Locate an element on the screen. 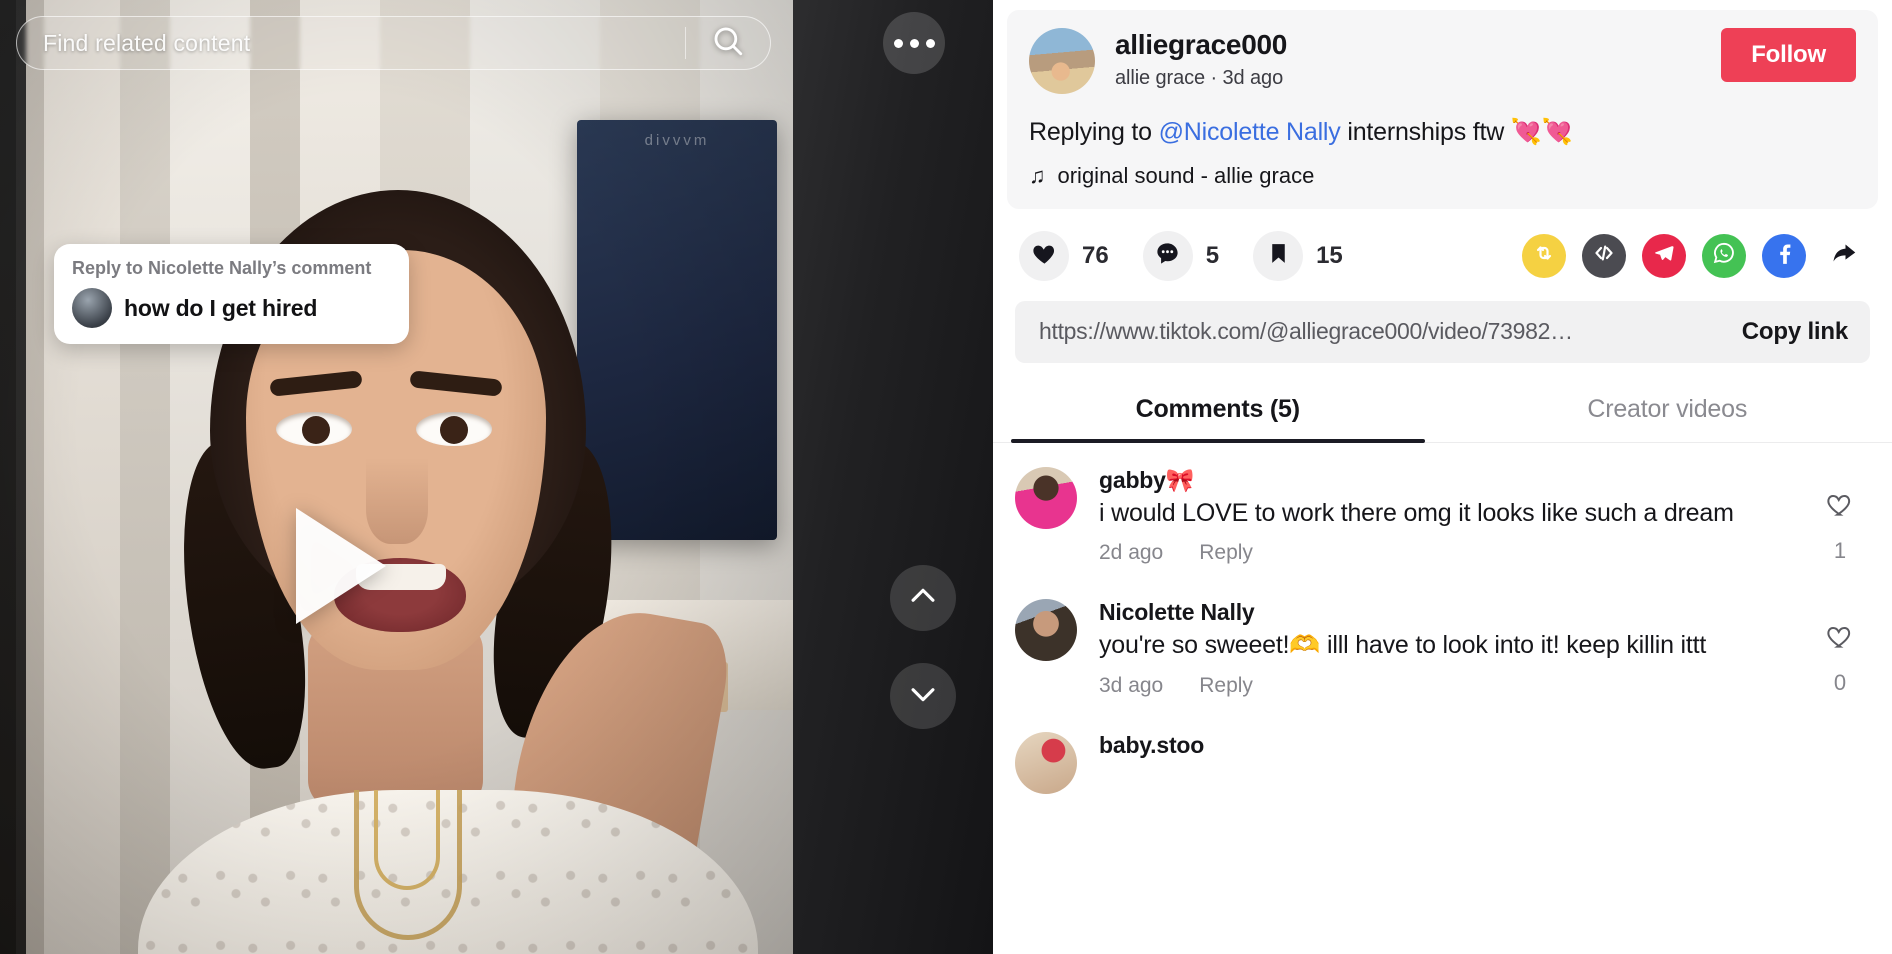  comment-item: baby.stoo is located at coordinates (1442, 762).